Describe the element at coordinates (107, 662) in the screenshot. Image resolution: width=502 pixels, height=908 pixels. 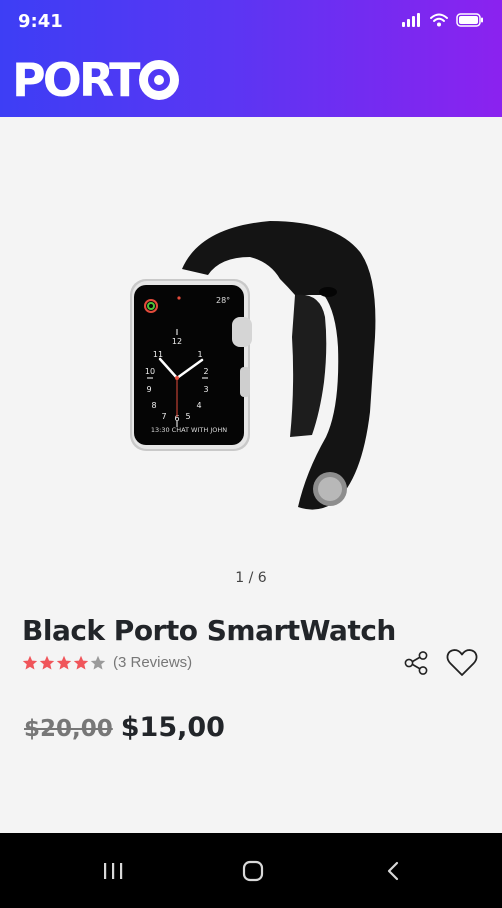
I see `product-rating: (3 Reviews)` at that location.